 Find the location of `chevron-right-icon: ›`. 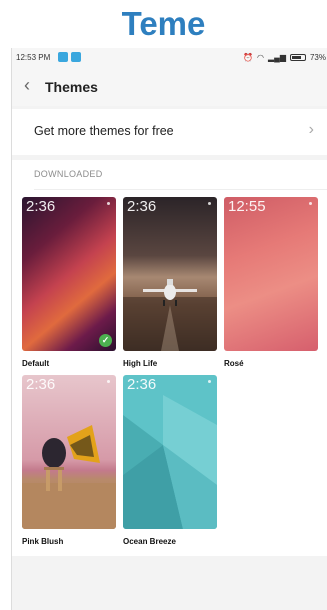

chevron-right-icon: › is located at coordinates (311, 129).